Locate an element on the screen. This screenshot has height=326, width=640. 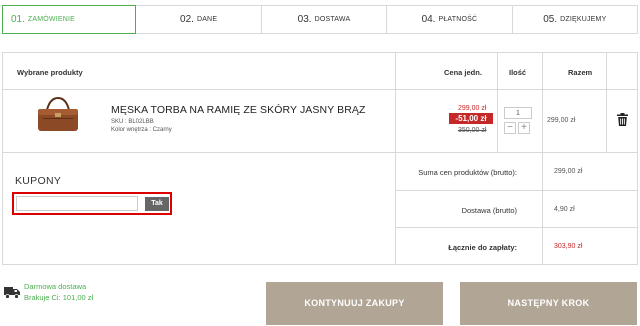
decrease-qty-button: − is located at coordinates (510, 128).